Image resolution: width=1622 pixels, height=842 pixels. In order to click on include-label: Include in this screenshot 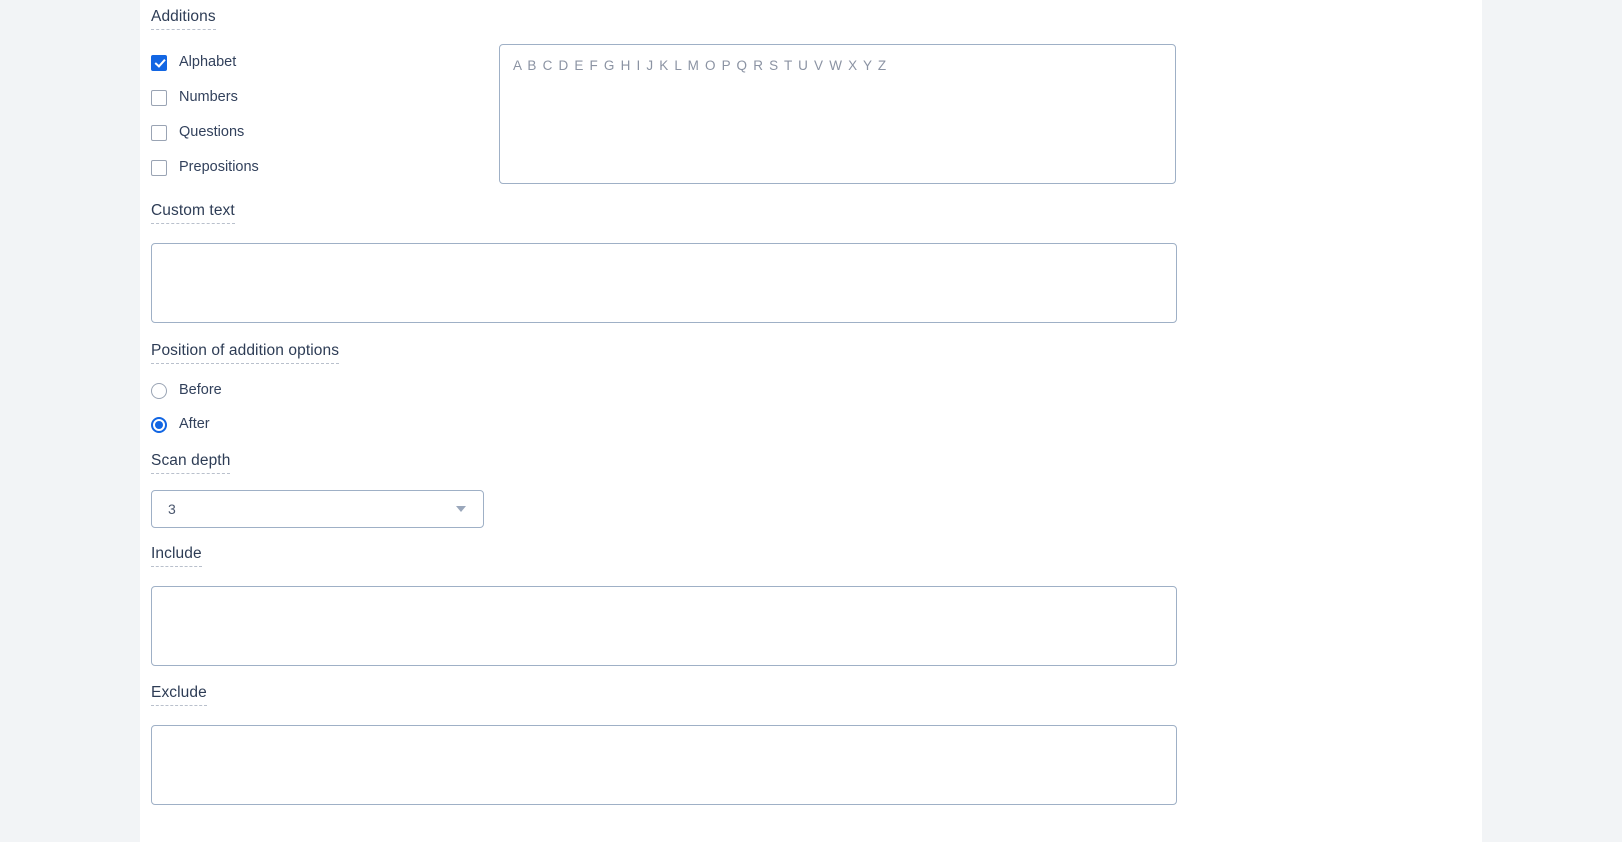, I will do `click(176, 555)`.